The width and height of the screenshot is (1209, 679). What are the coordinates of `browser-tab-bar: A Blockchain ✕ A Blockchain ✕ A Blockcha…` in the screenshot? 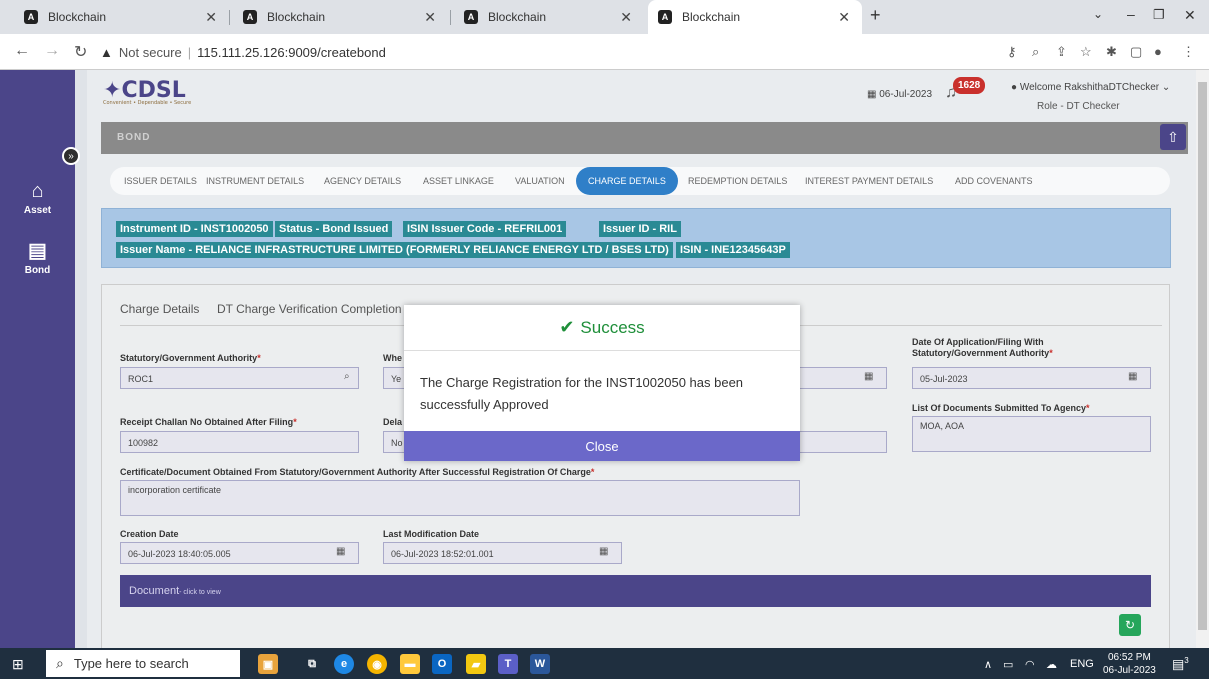 It's located at (604, 17).